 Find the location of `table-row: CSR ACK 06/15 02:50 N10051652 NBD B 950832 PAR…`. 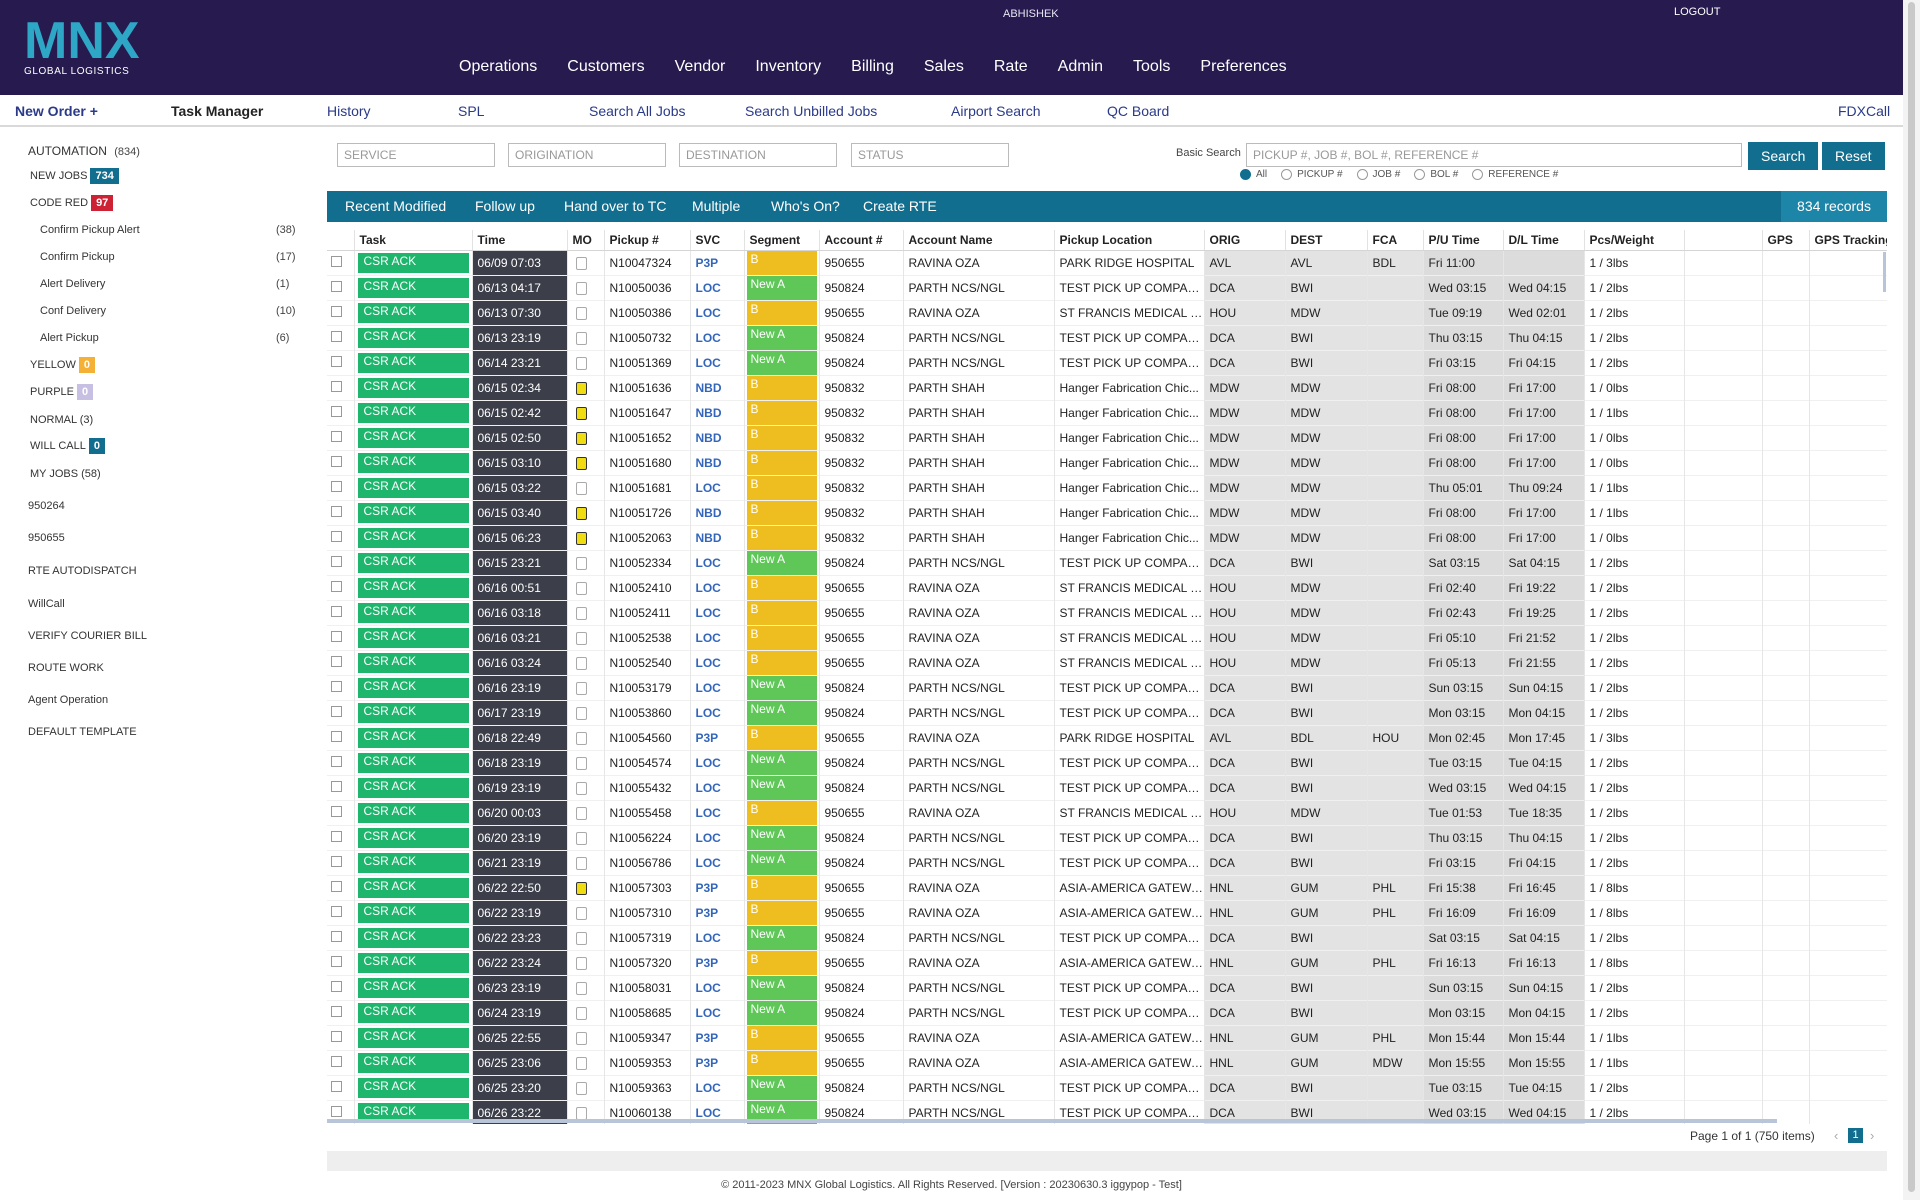

table-row: CSR ACK 06/15 02:50 N10051652 NBD B 950832 PAR… is located at coordinates (1107, 437).